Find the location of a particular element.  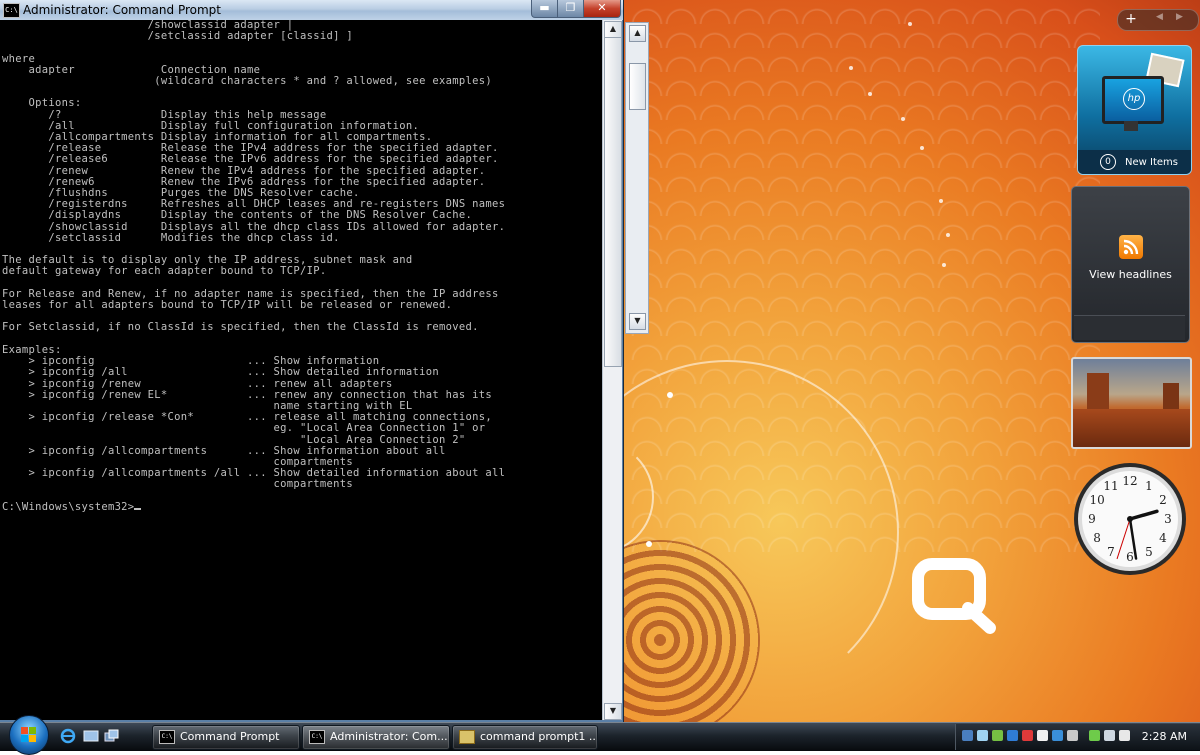

clock-numeral: 3 is located at coordinates (1168, 519).